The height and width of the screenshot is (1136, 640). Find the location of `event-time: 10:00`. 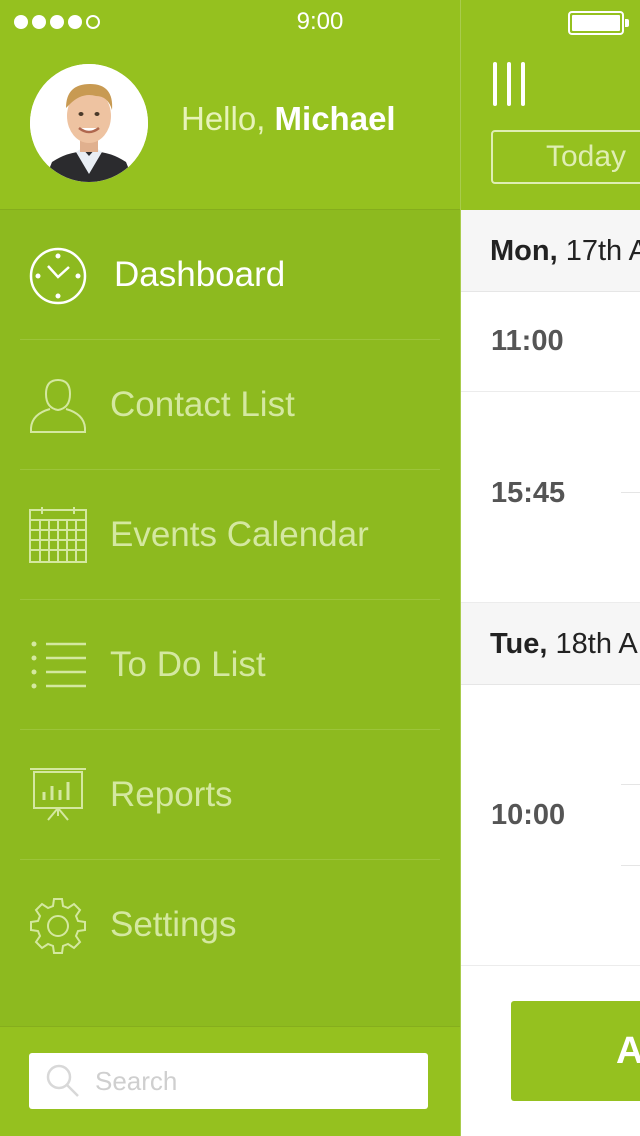

event-time: 10:00 is located at coordinates (528, 815).